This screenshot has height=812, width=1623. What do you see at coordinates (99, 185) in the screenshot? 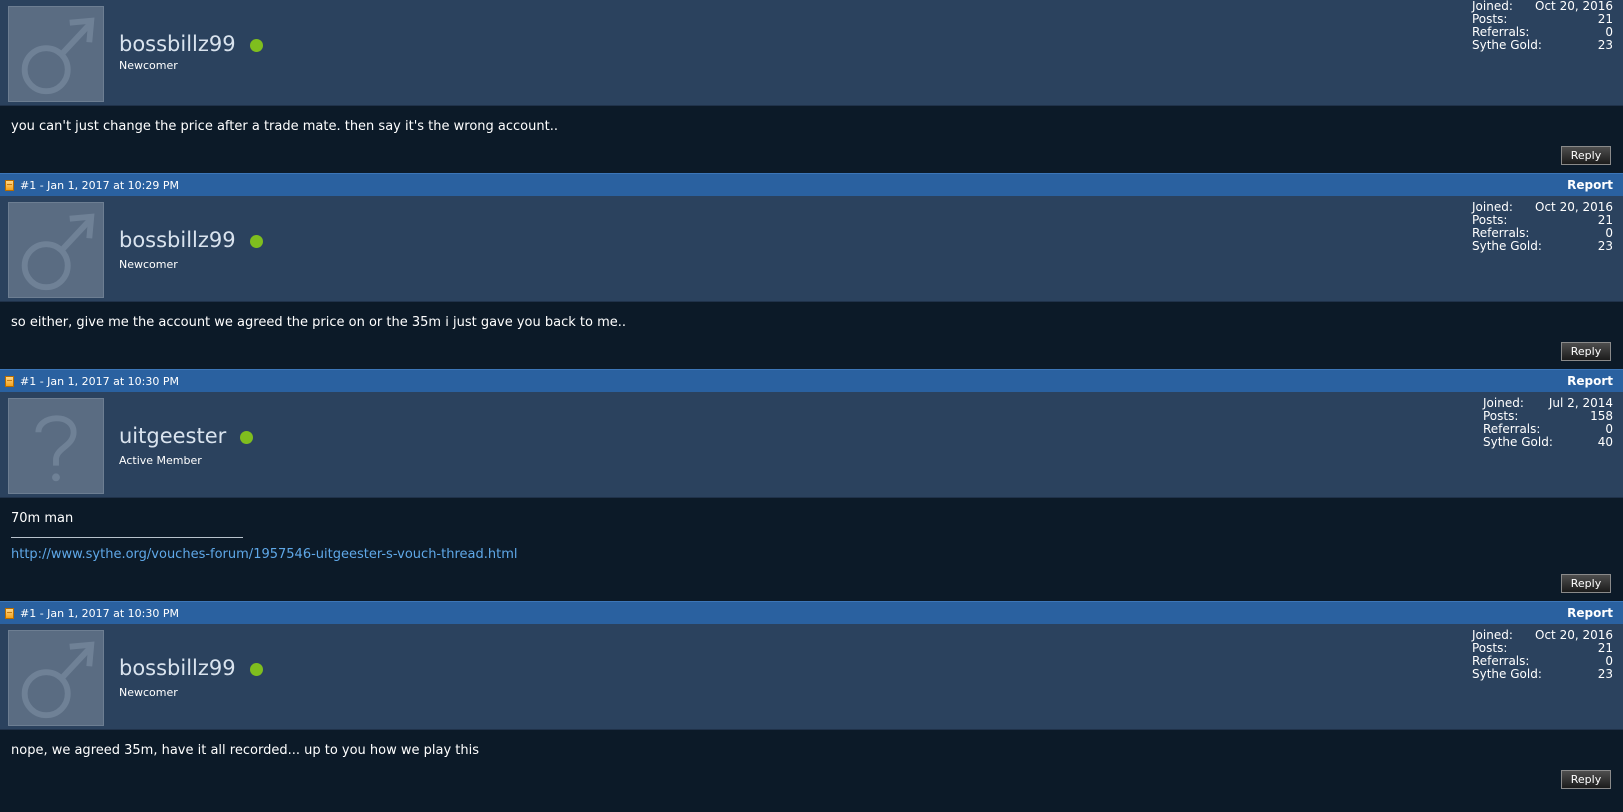
I see `post-permalink: #1 - Jan 1, 2017 at 10:29 PM` at bounding box center [99, 185].